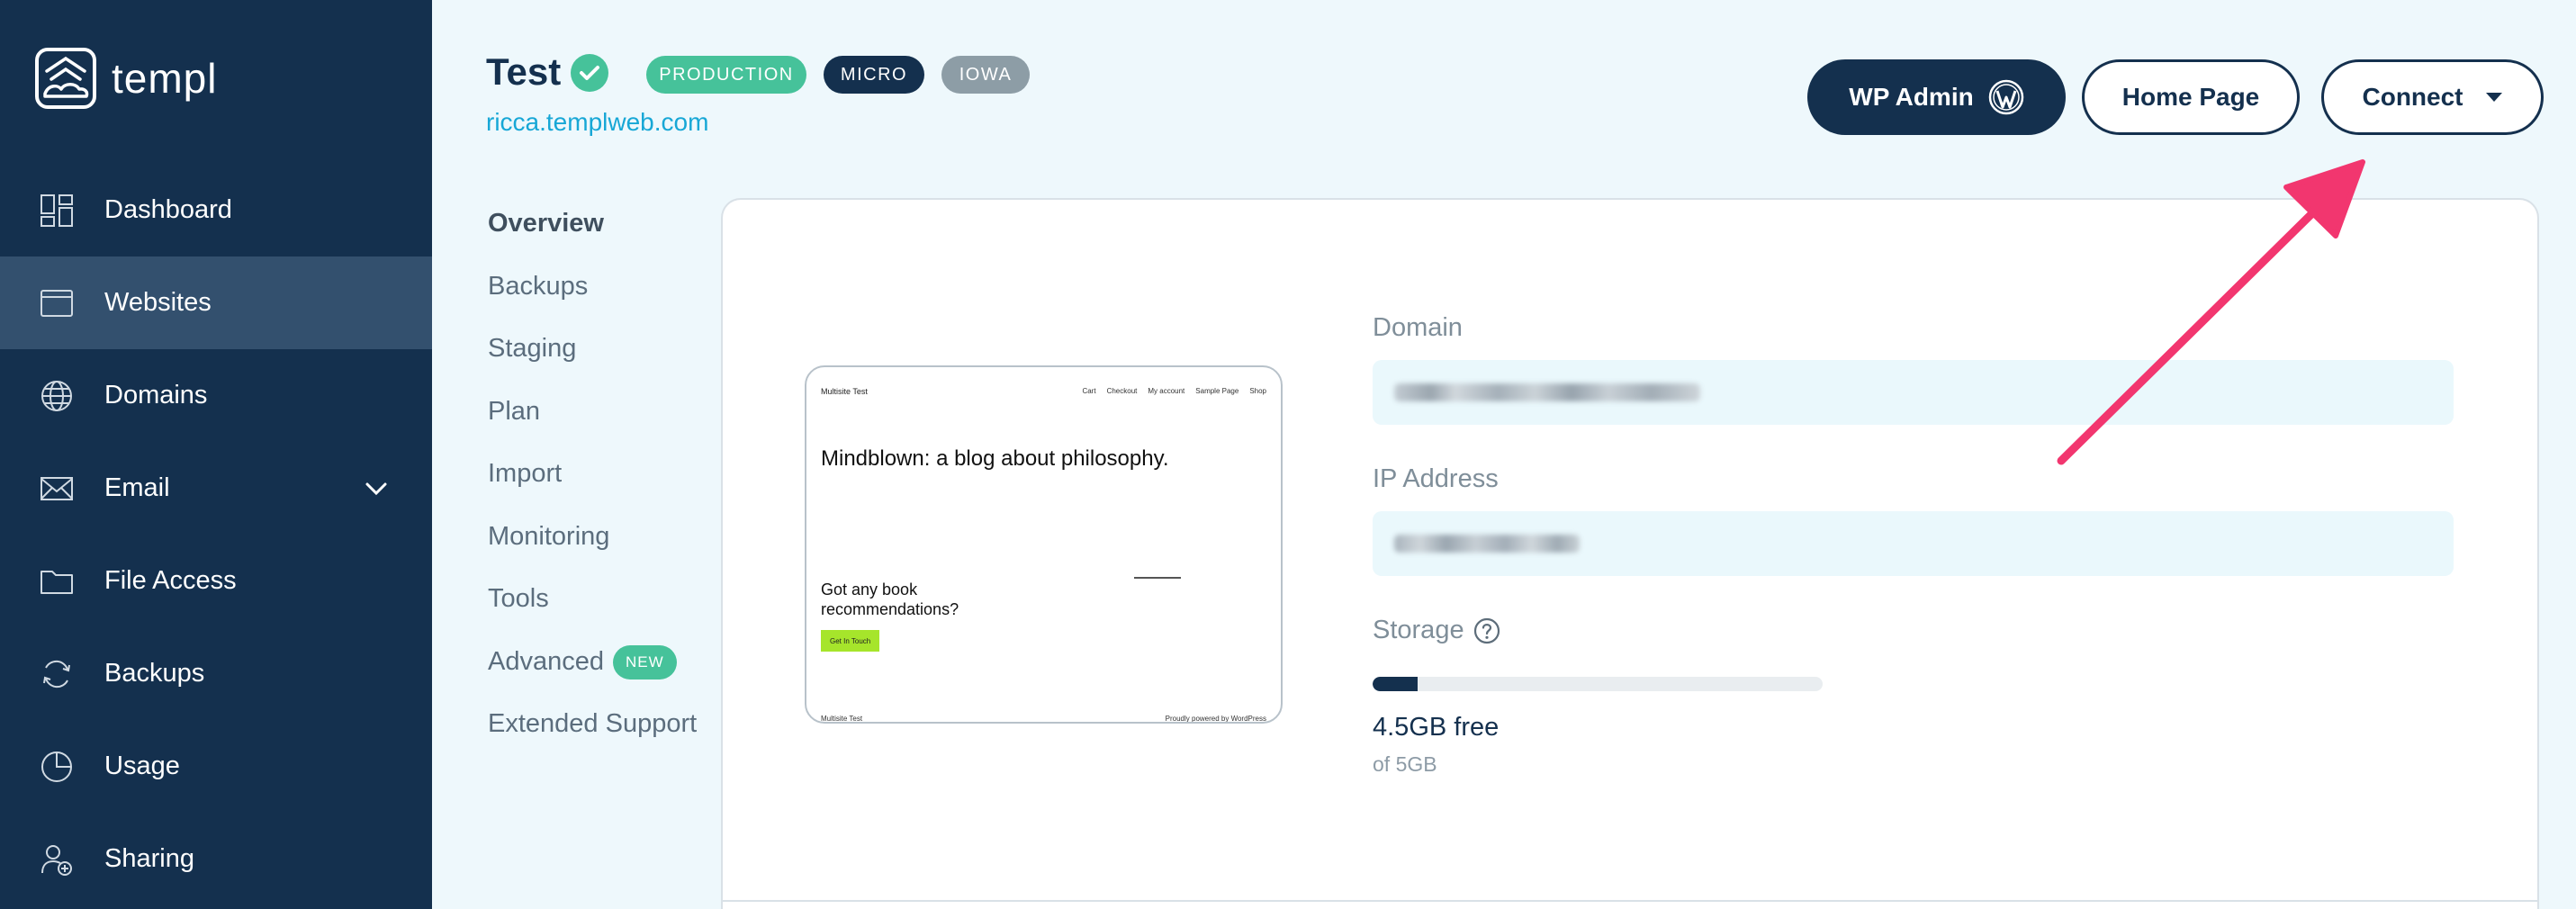 The image size is (2576, 909). Describe the element at coordinates (57, 488) in the screenshot. I see `envelope-icon` at that location.